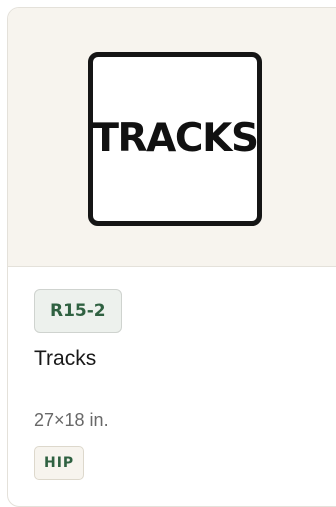 The width and height of the screenshot is (336, 507). Describe the element at coordinates (59, 463) in the screenshot. I see `category-tag: HIP` at that location.